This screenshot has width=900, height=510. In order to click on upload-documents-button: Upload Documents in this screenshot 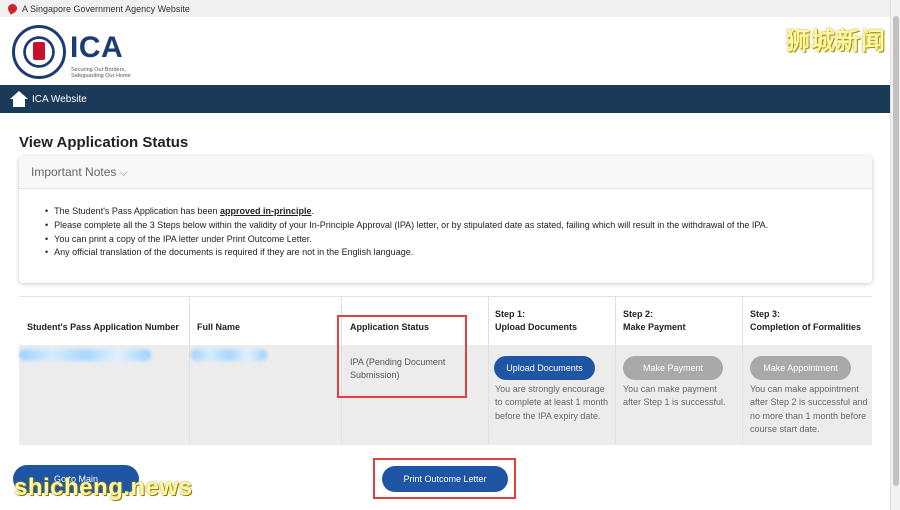, I will do `click(544, 368)`.